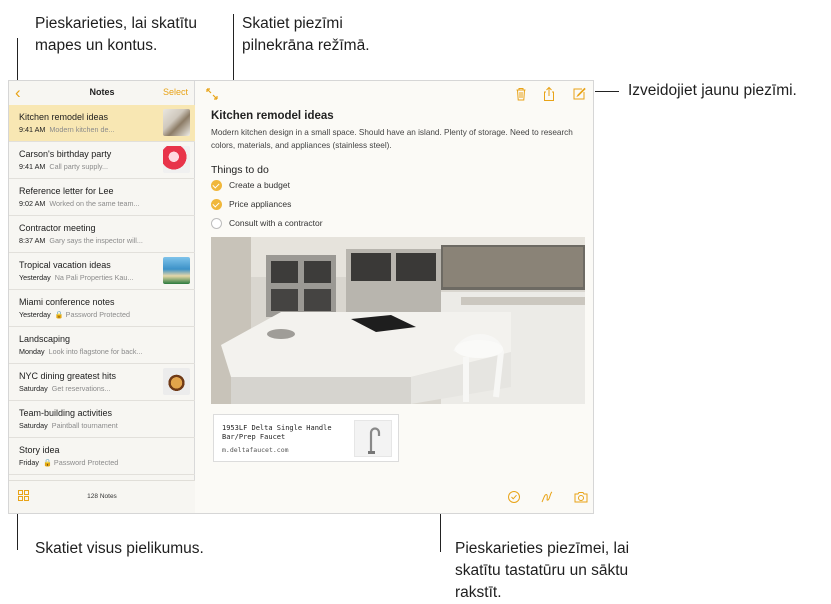 This screenshot has width=831, height=604. Describe the element at coordinates (116, 23) in the screenshot. I see `callout-folders-line1: Pieskarieties, lai skatītu` at that location.